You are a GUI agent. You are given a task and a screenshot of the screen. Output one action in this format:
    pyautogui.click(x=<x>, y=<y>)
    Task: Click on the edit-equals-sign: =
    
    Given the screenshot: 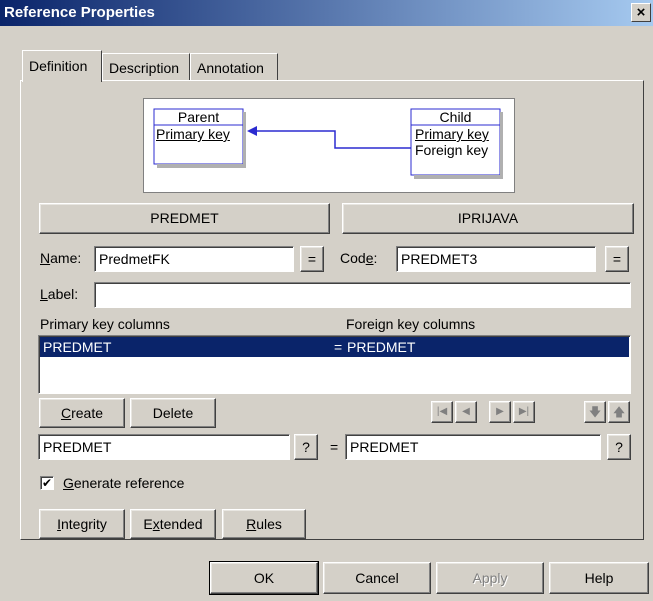 What is the action you would take?
    pyautogui.click(x=334, y=447)
    